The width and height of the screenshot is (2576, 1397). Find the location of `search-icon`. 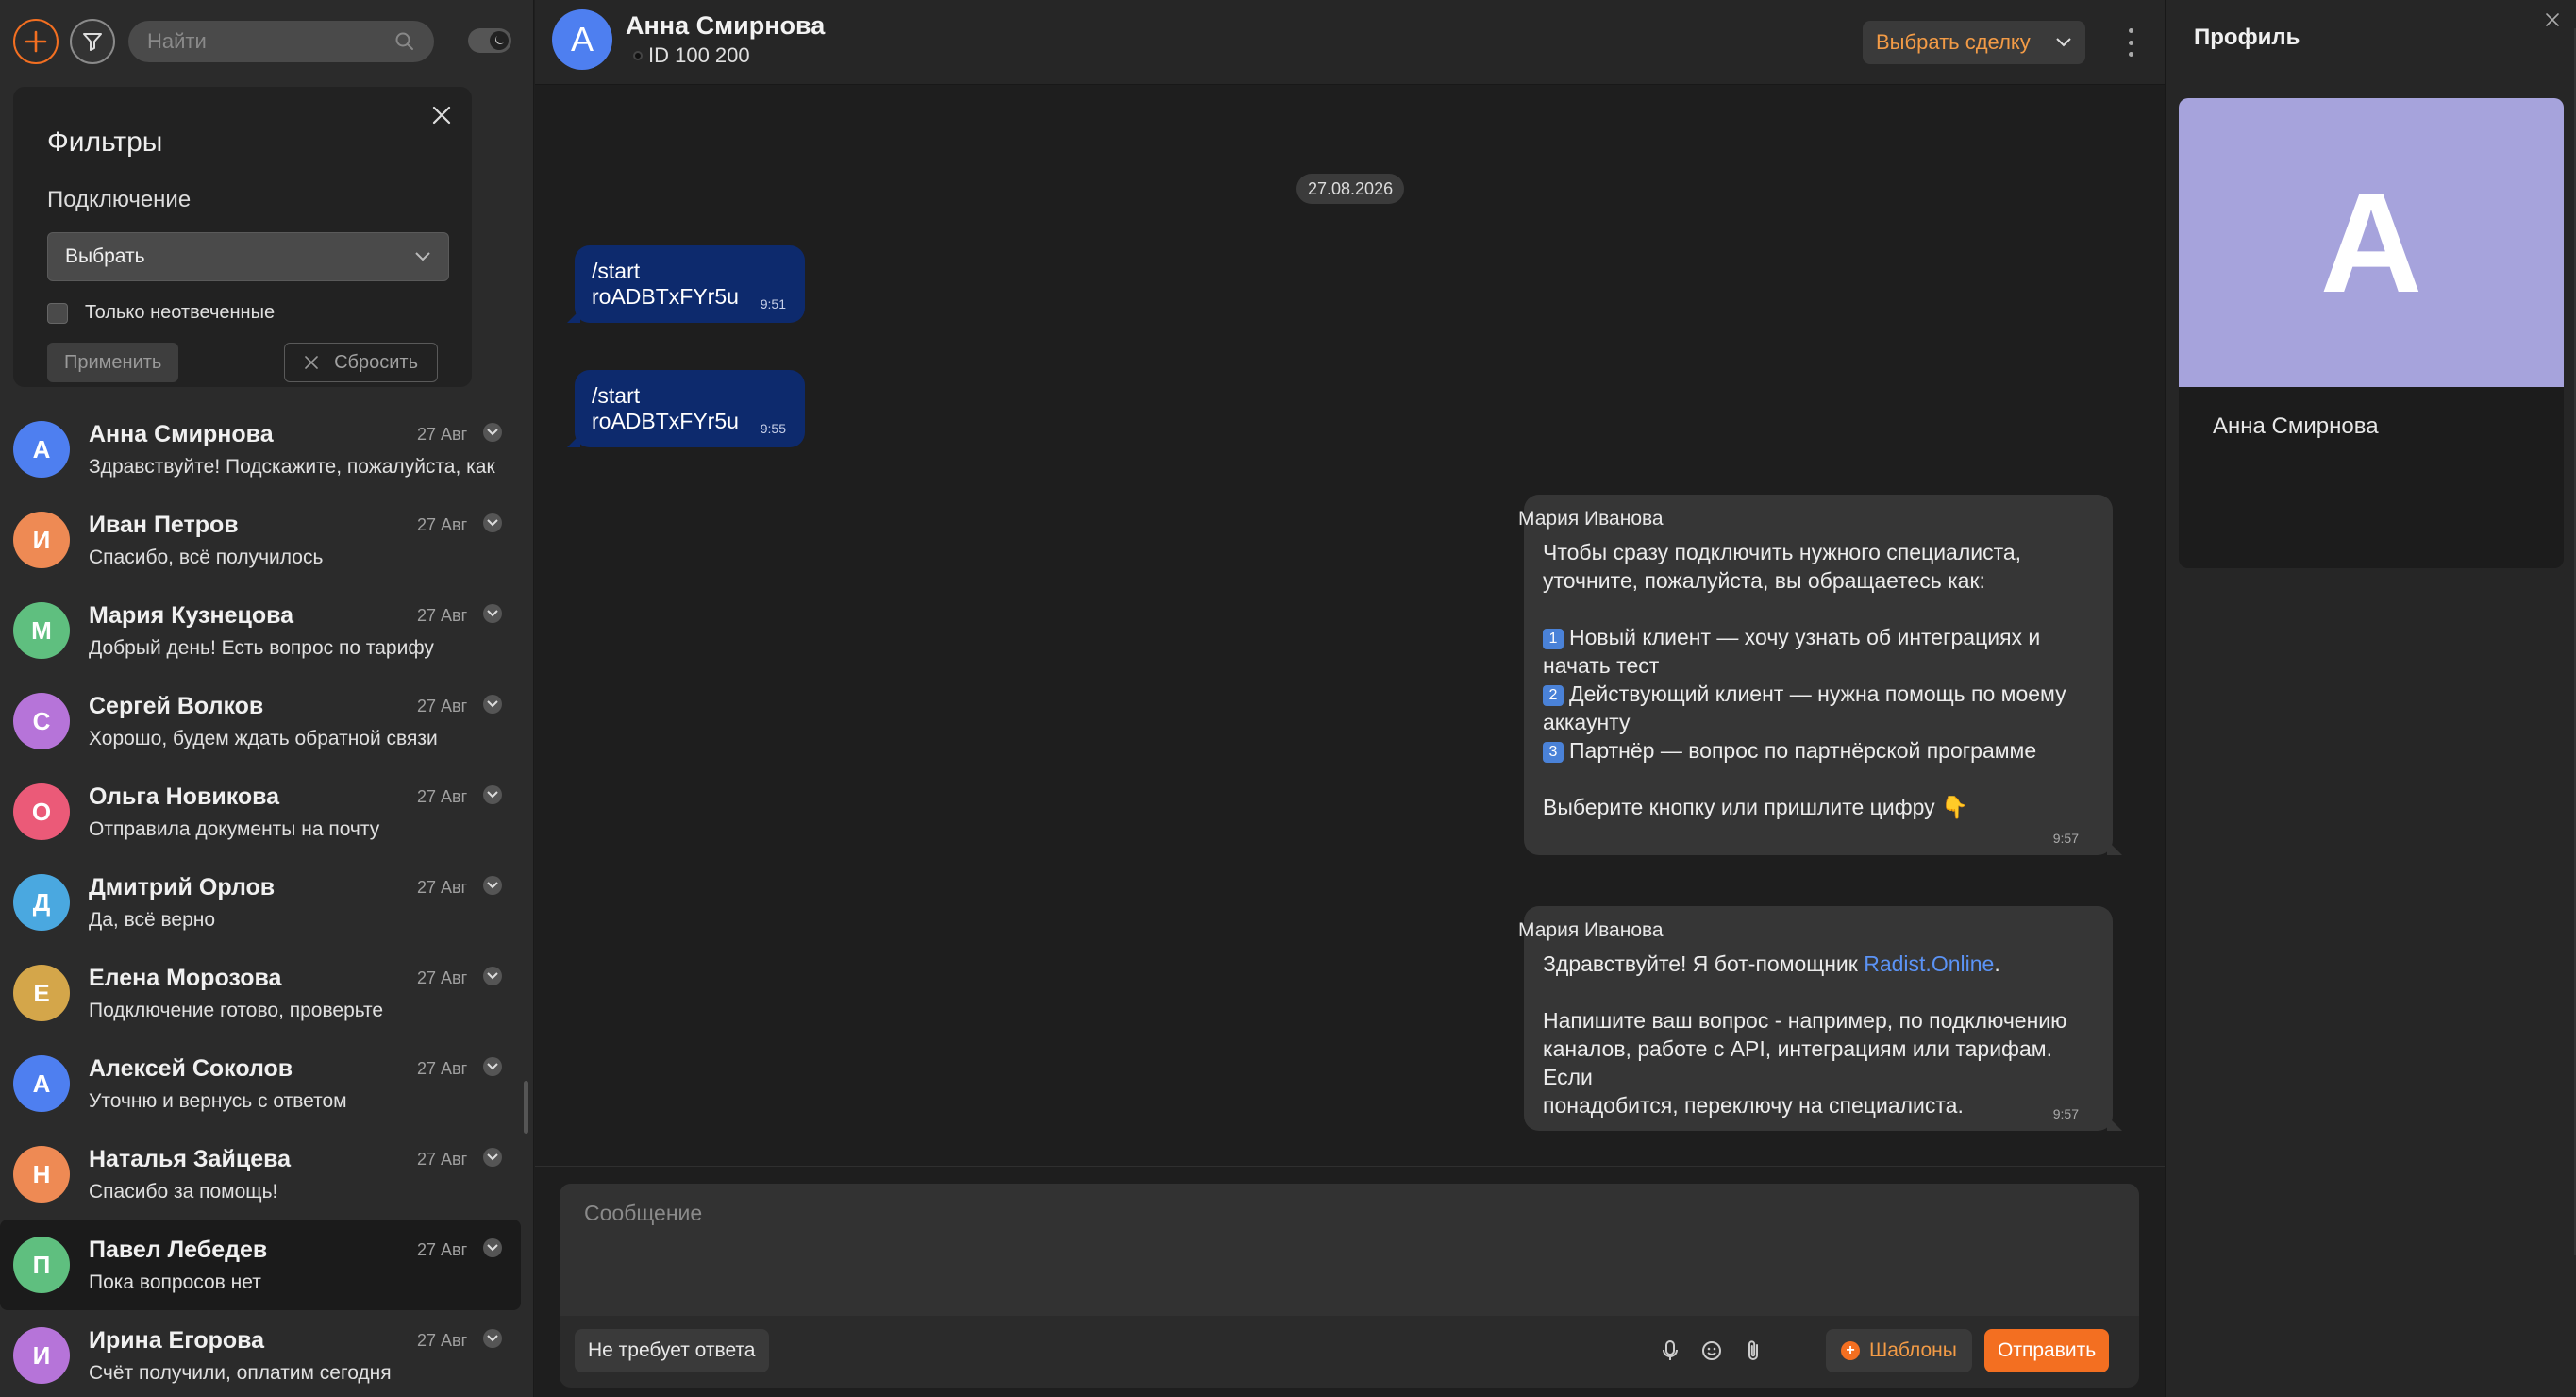

search-icon is located at coordinates (404, 41).